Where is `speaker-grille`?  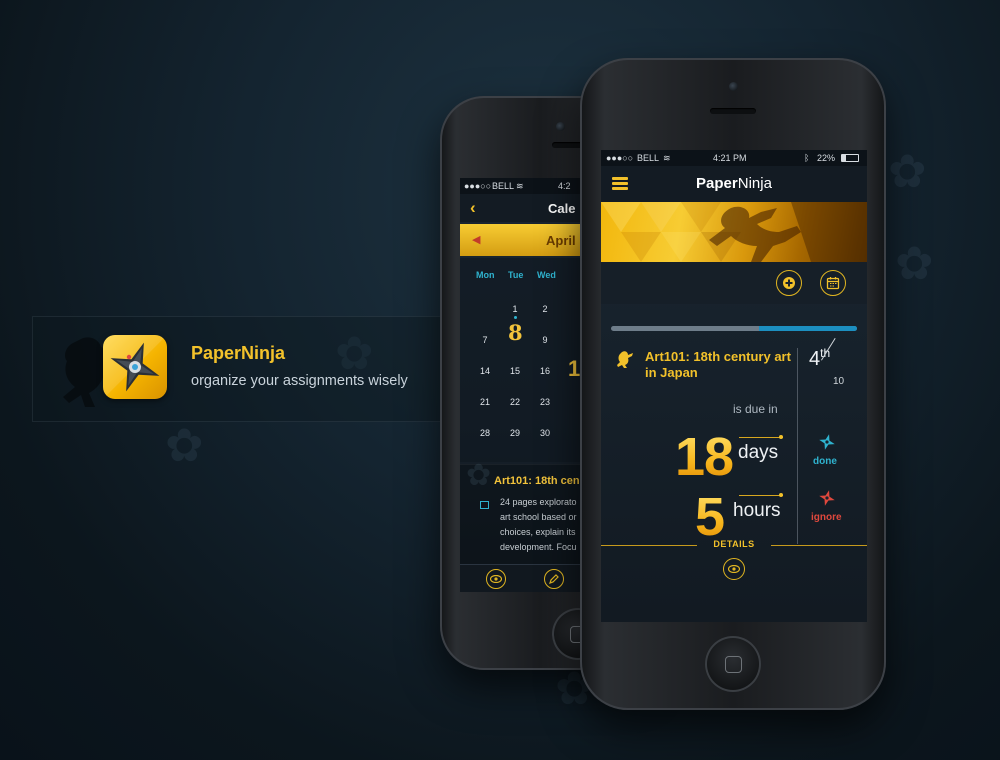
speaker-grille is located at coordinates (733, 111).